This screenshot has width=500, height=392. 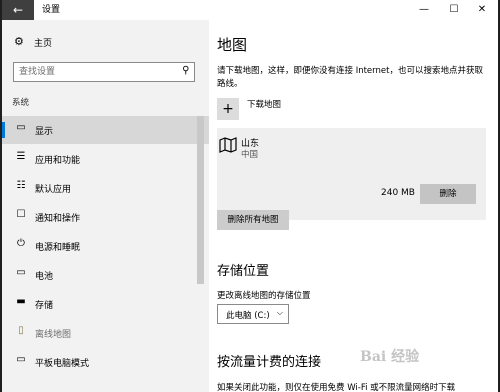 What do you see at coordinates (105, 130) in the screenshot?
I see `sidebar-item-display: ▭ 显示` at bounding box center [105, 130].